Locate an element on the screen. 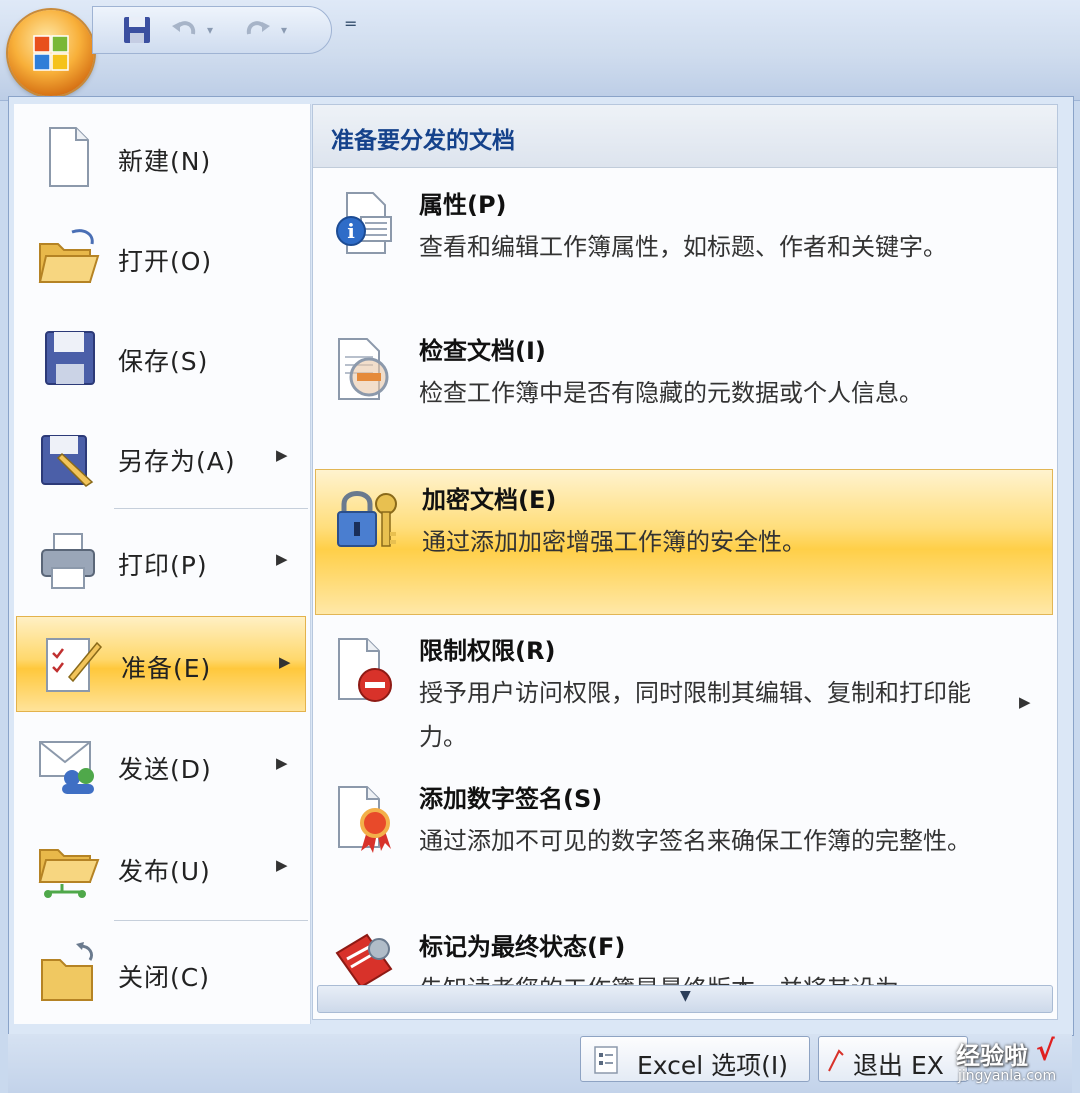 The width and height of the screenshot is (1080, 1093). menu-item-label: 关闭(C) is located at coordinates (164, 977).